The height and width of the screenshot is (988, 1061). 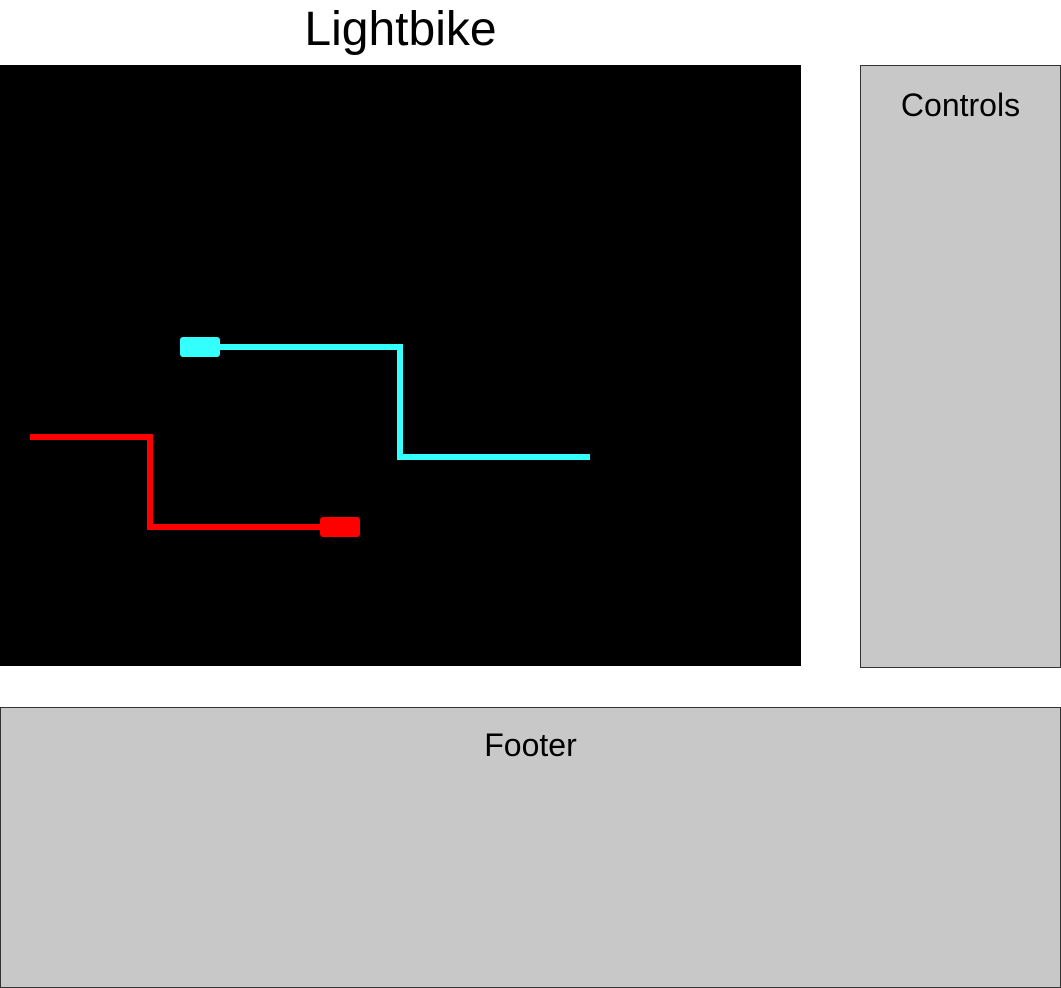 I want to click on trails-layer, so click(x=310, y=437).